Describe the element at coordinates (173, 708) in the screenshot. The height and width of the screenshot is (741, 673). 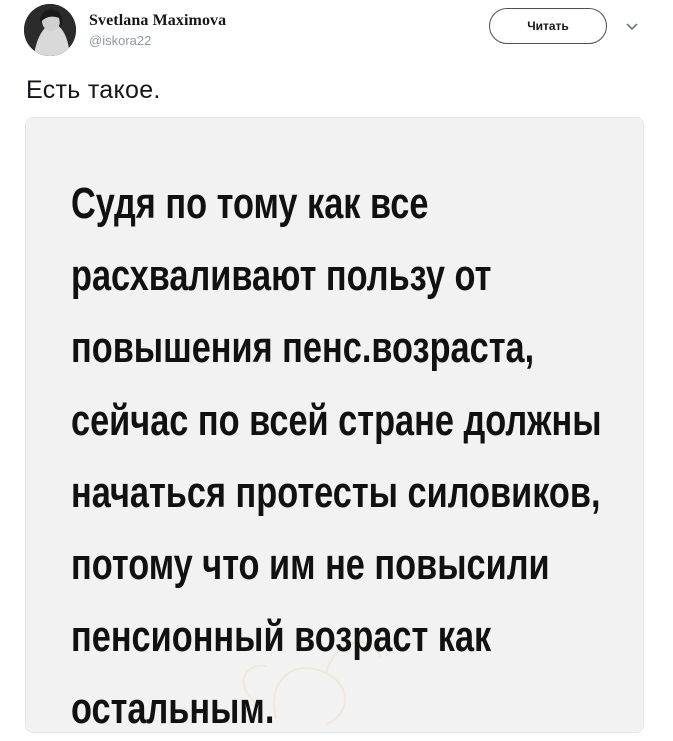
I see `image-text-line: остальным.` at that location.